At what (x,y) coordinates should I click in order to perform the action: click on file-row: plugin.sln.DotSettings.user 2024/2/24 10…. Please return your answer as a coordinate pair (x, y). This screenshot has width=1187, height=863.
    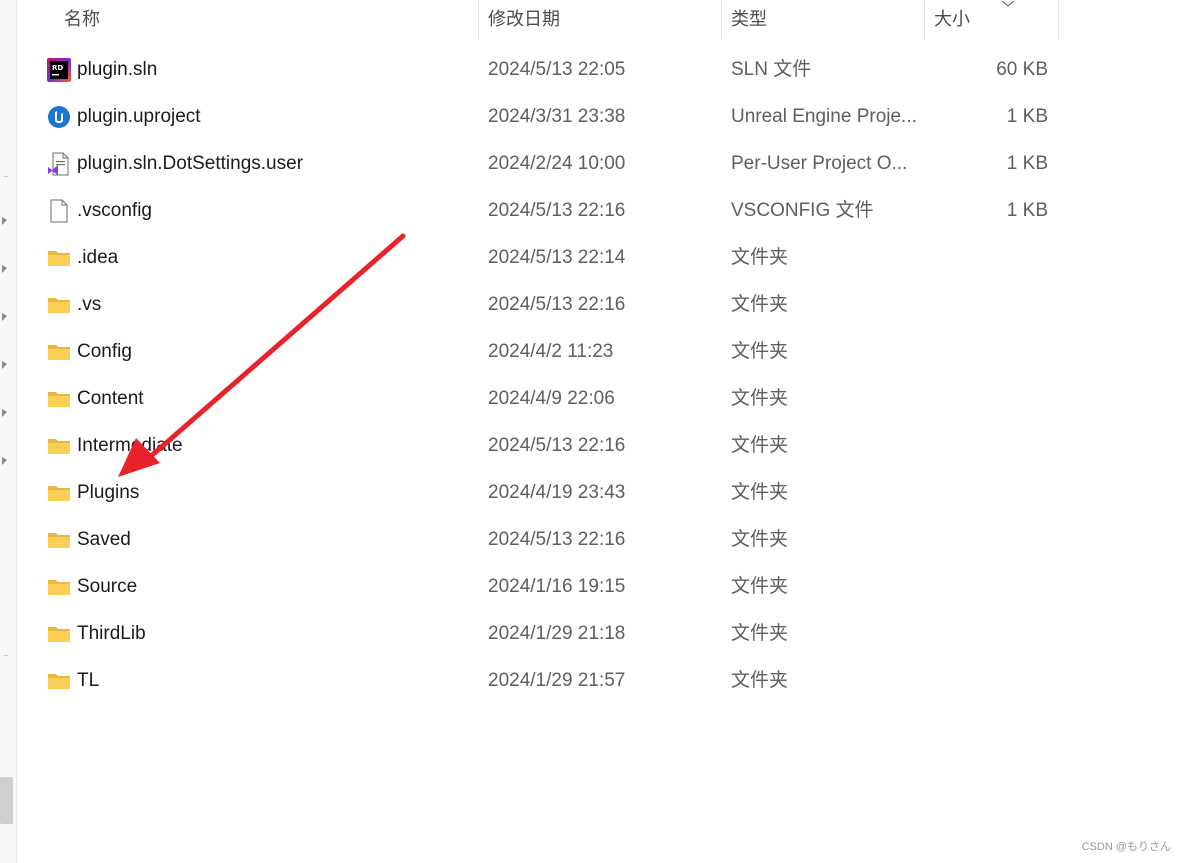
    Looking at the image, I should click on (537, 163).